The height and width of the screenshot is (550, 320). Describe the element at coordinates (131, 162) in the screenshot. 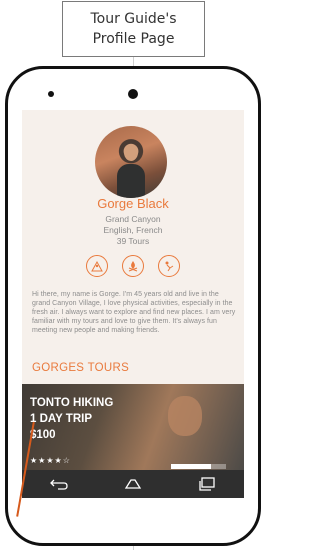

I see `guide-avatar` at that location.